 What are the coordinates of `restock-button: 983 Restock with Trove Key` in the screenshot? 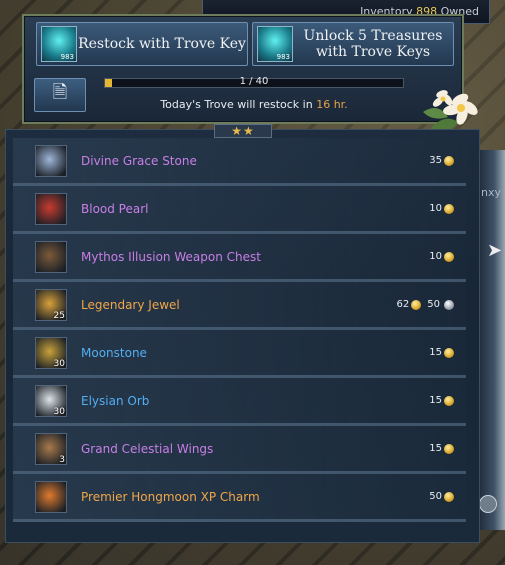 It's located at (142, 44).